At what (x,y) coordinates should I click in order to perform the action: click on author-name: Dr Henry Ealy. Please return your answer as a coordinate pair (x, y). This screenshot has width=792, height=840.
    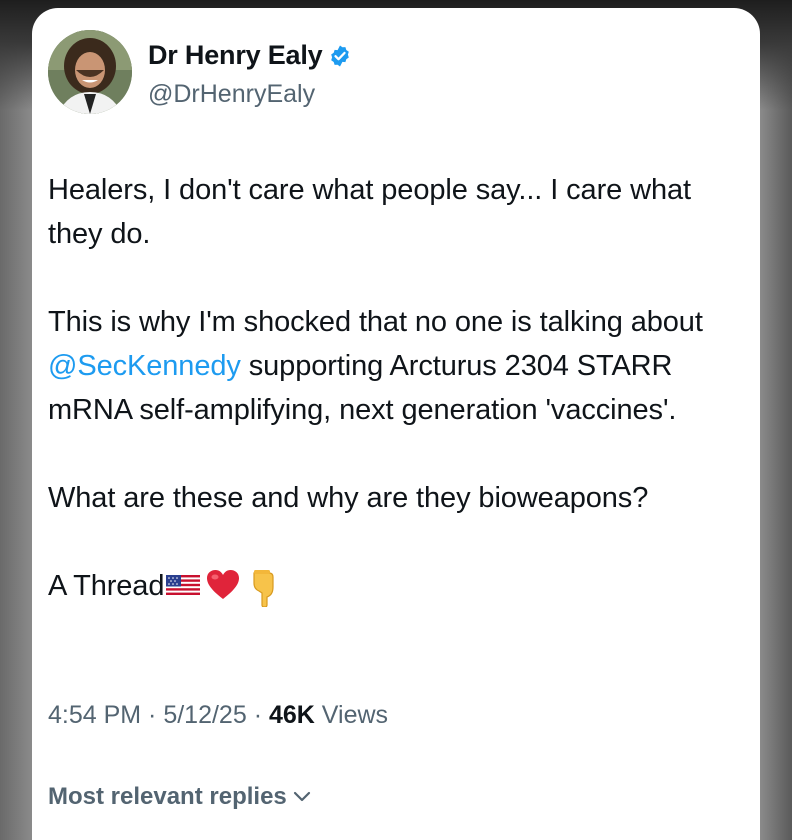
    Looking at the image, I should click on (235, 55).